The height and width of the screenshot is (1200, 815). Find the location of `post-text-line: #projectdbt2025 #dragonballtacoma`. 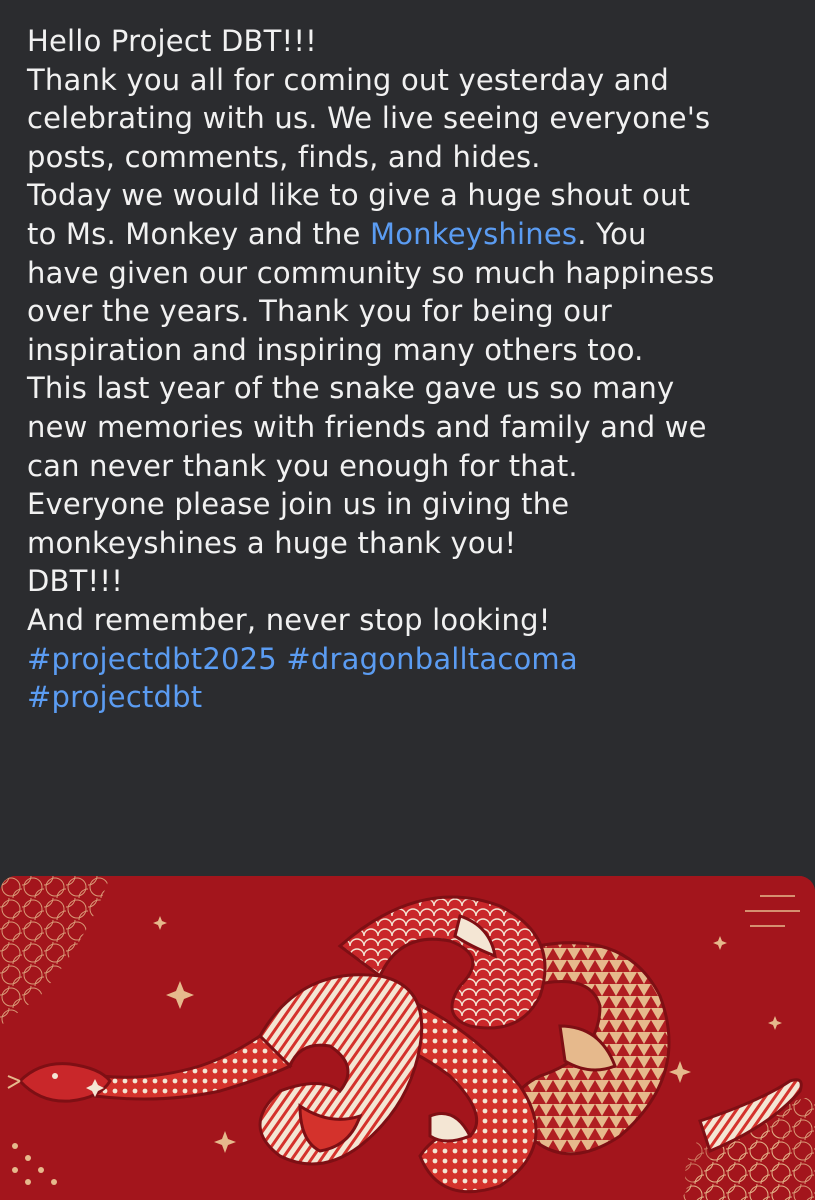

post-text-line: #projectdbt2025 #dragonballtacoma is located at coordinates (417, 659).